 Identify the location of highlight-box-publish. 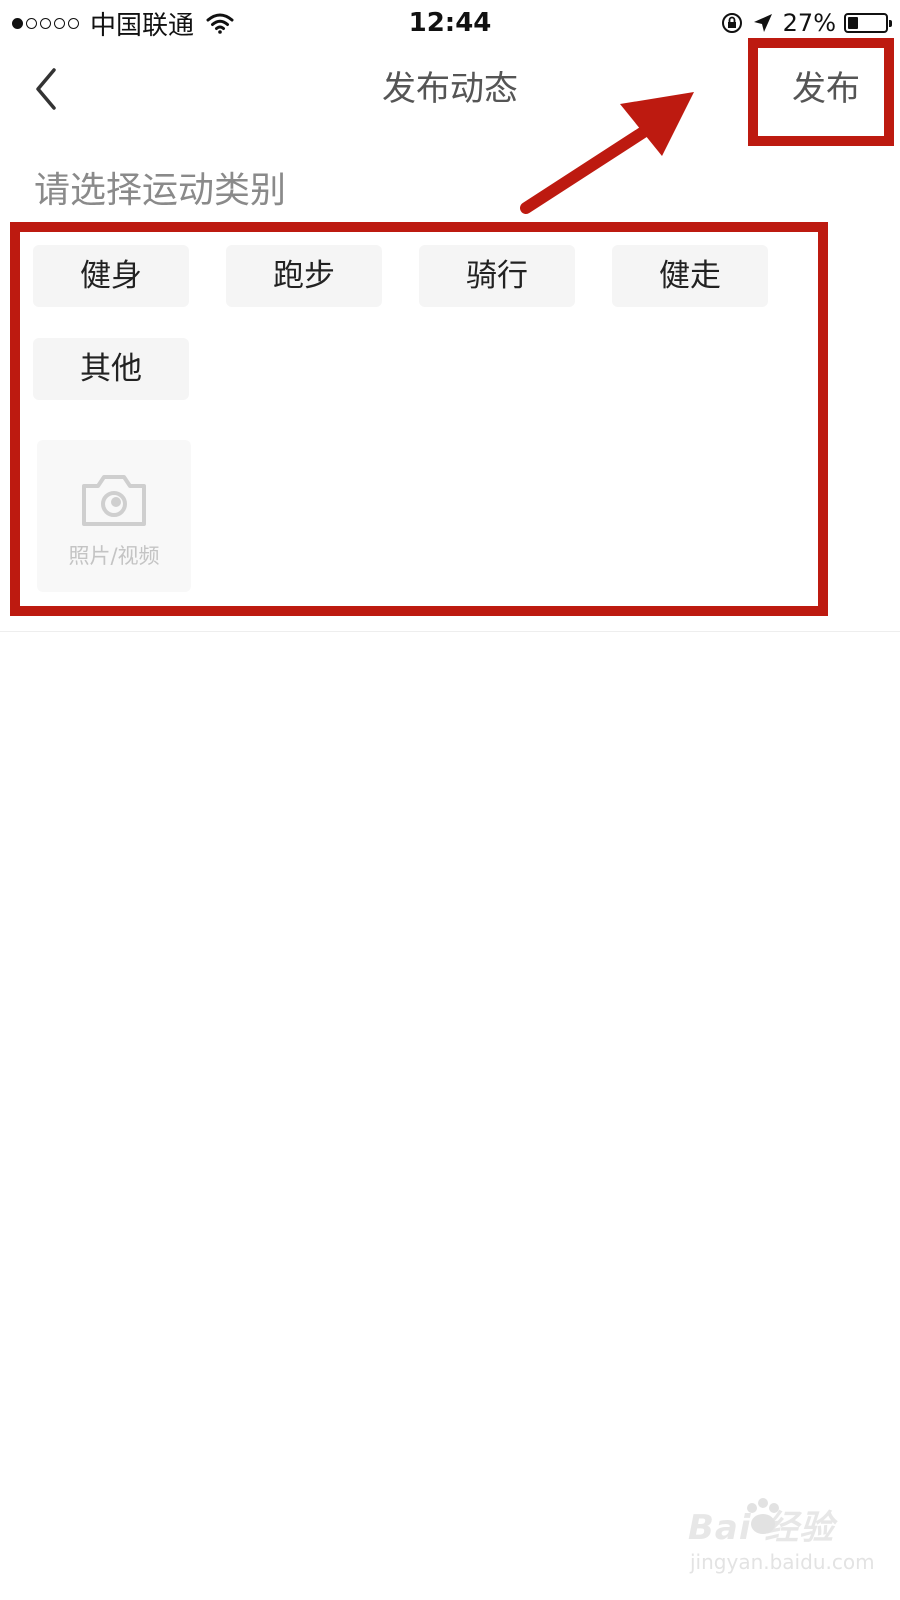
(821, 92).